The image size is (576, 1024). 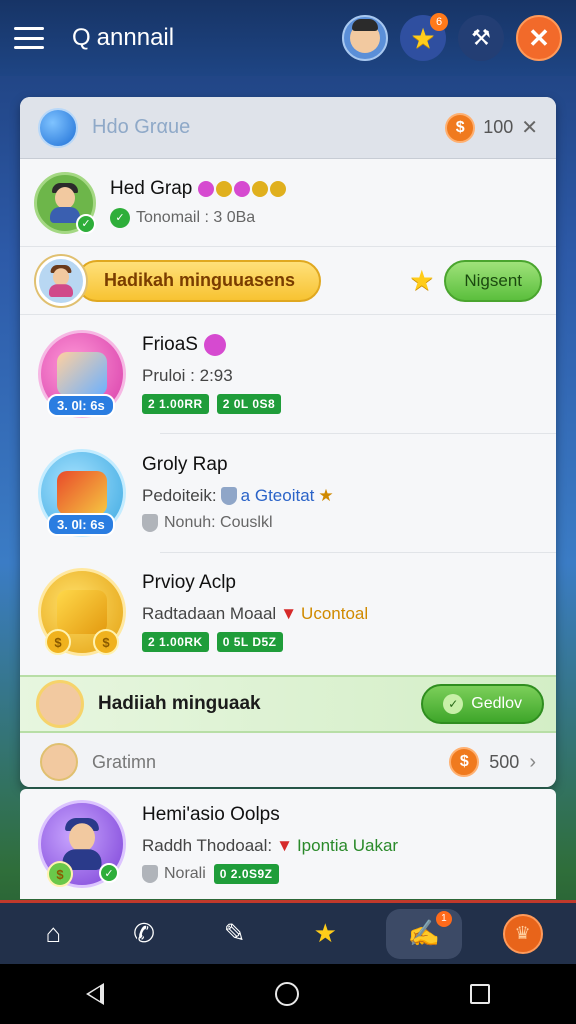 I want to click on header-count: 100, so click(x=498, y=127).